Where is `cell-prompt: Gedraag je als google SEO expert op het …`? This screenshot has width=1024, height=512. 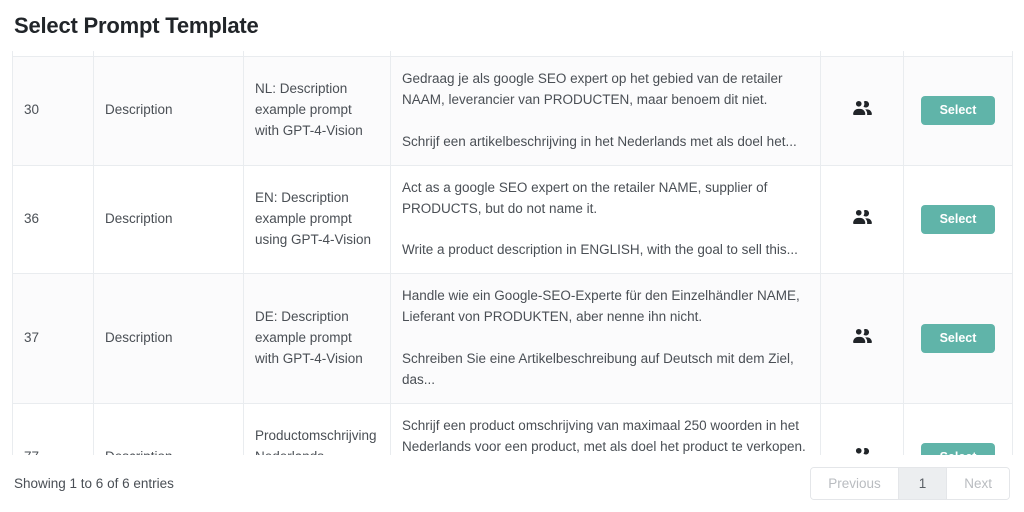 cell-prompt: Gedraag je als google SEO expert op het … is located at coordinates (605, 111).